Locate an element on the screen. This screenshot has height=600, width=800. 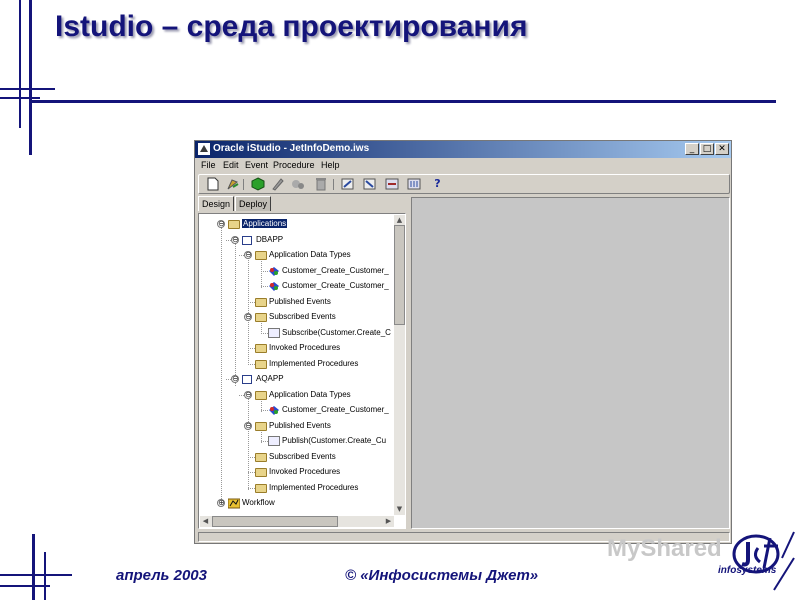
vertical-scroll-thumb is located at coordinates (399, 275).